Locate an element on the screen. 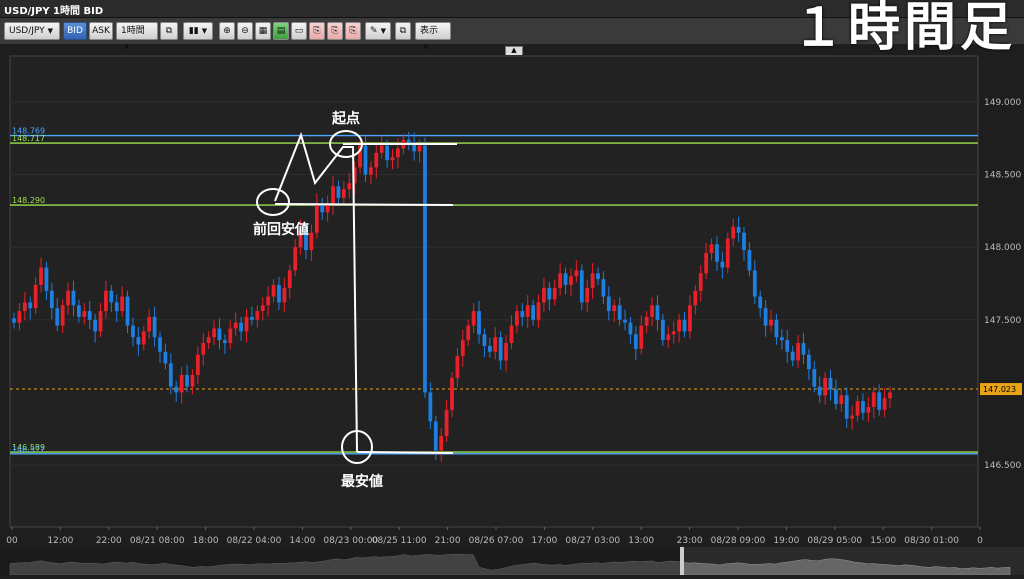 The image size is (1024, 579). layout-button: ▤ is located at coordinates (281, 31).